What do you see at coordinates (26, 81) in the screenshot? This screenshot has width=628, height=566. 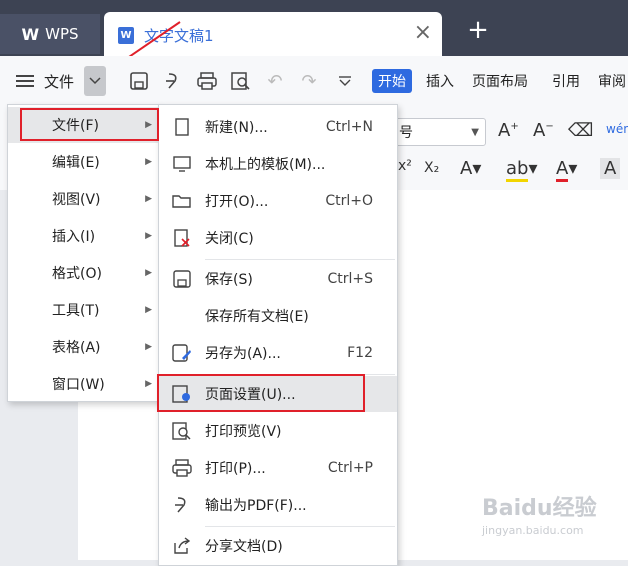 I see `hamburger-menu-icon` at bounding box center [26, 81].